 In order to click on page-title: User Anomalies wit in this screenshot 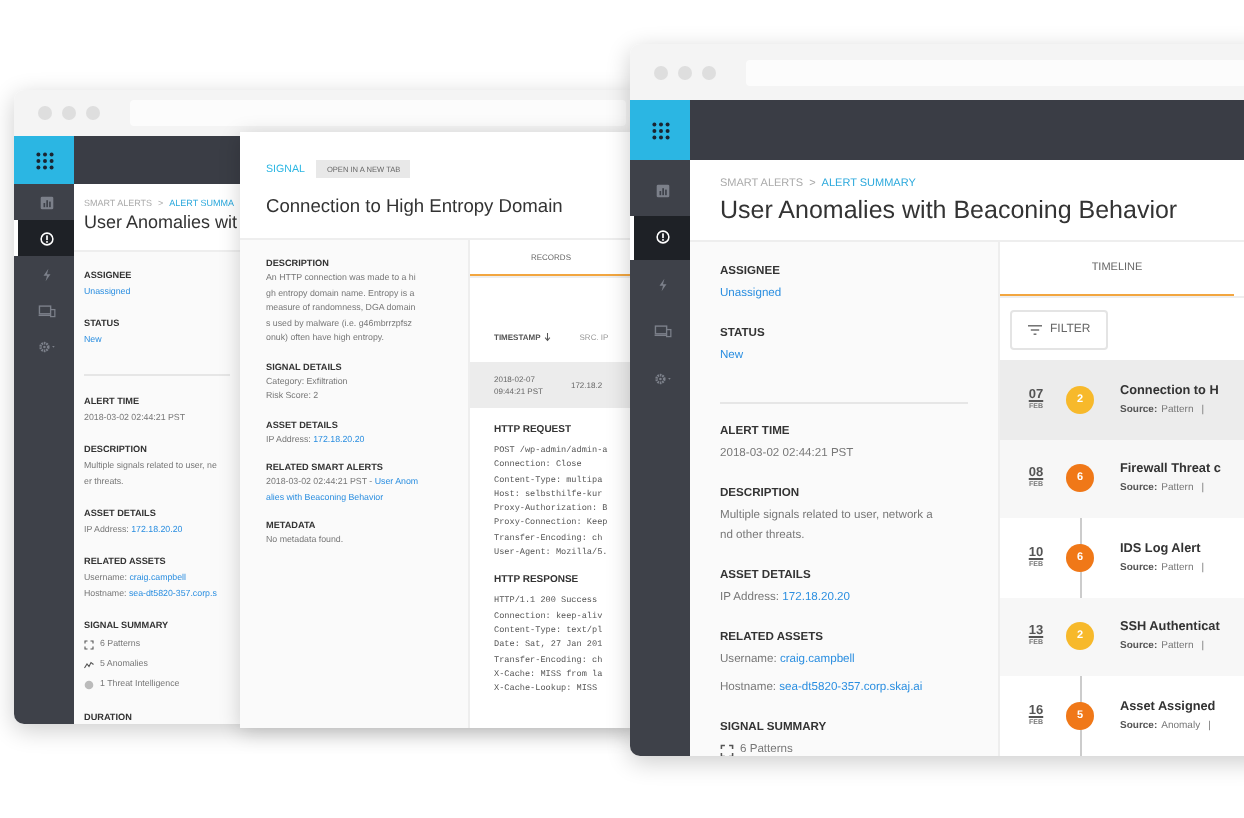, I will do `click(162, 222)`.